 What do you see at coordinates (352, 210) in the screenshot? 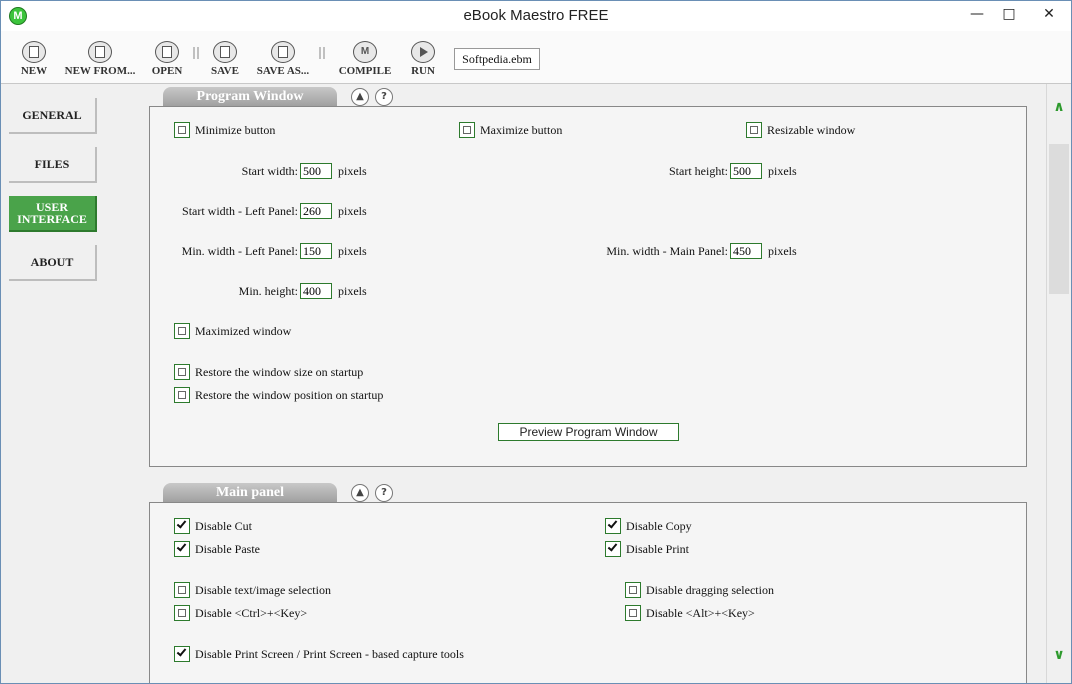
I see `start-width-left-unit: pixels` at bounding box center [352, 210].